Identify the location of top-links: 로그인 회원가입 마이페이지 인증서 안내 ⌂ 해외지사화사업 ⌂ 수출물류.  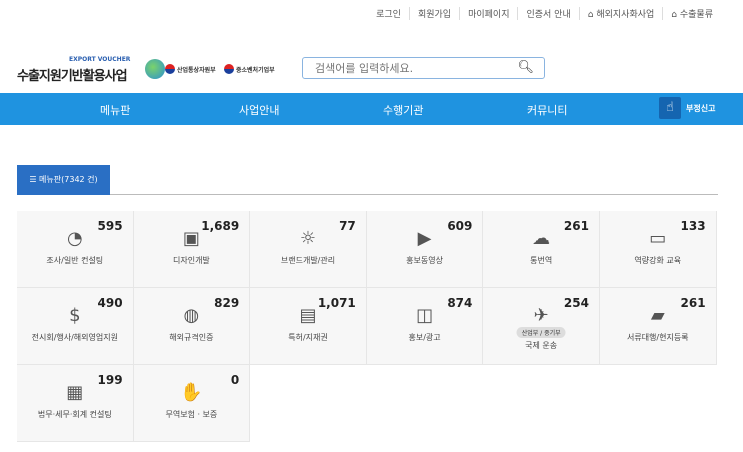
(544, 13).